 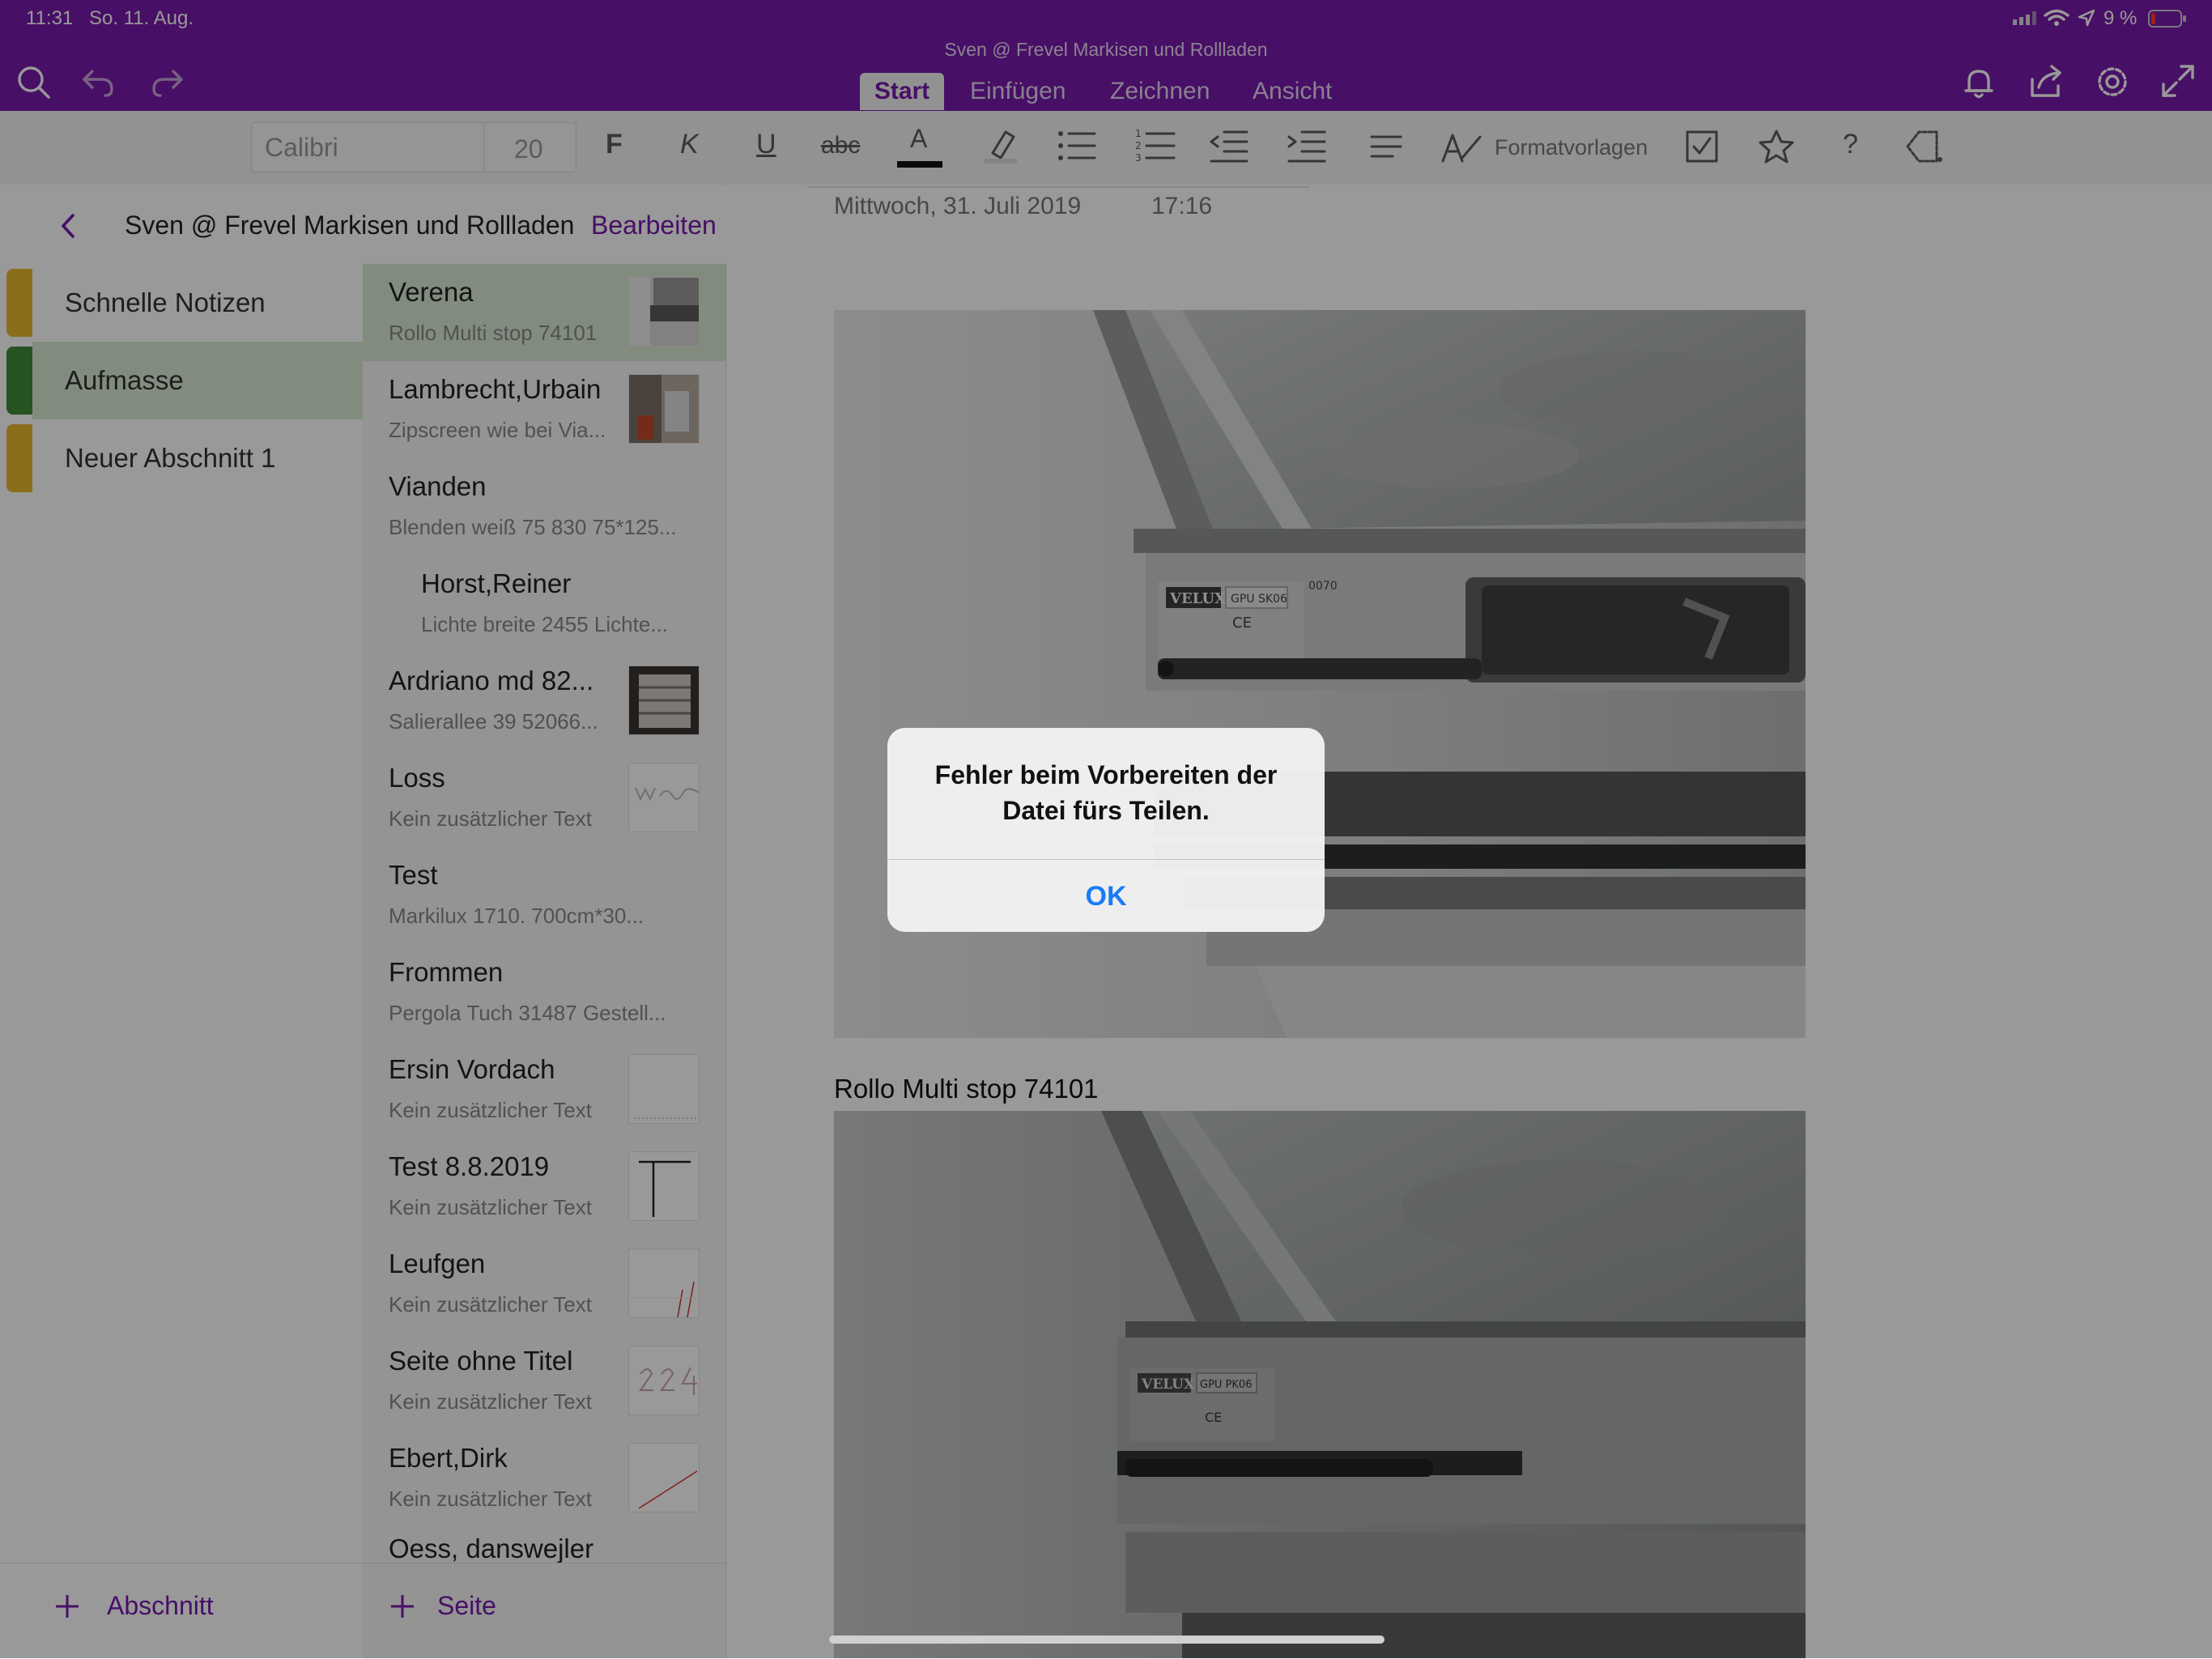 What do you see at coordinates (1107, 1640) in the screenshot?
I see `home-indicator` at bounding box center [1107, 1640].